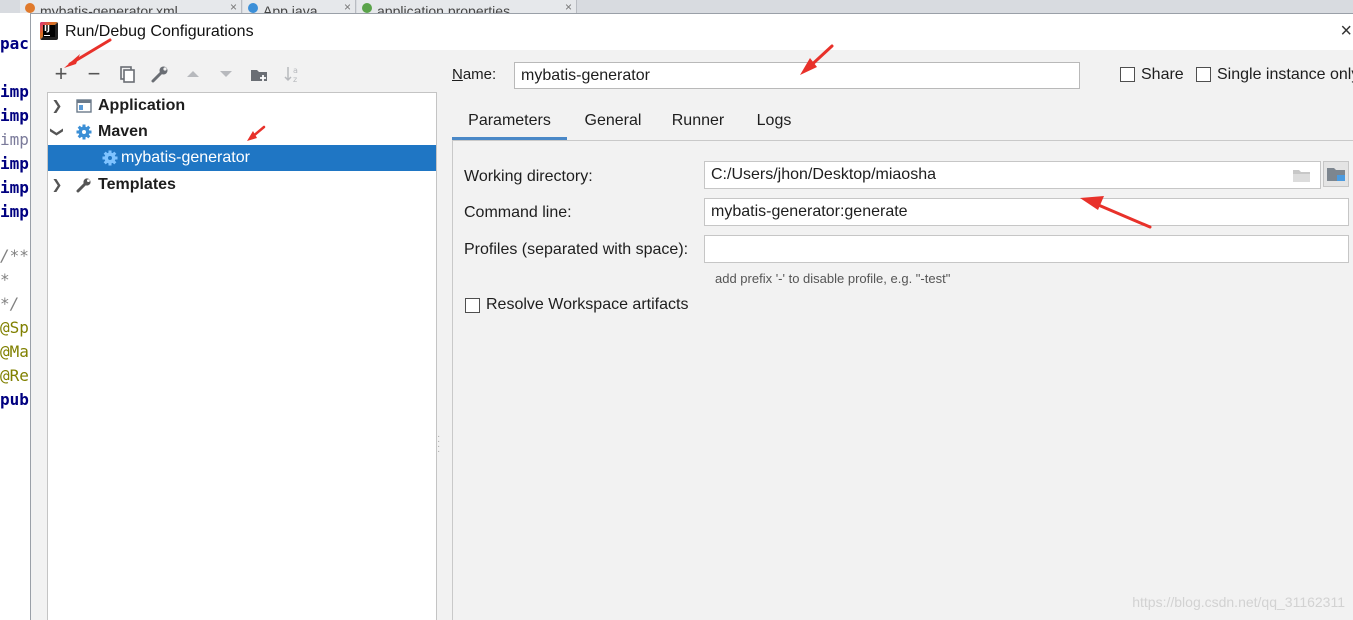  What do you see at coordinates (242, 185) in the screenshot?
I see `tree-item-templates: ❯ Templates` at bounding box center [242, 185].